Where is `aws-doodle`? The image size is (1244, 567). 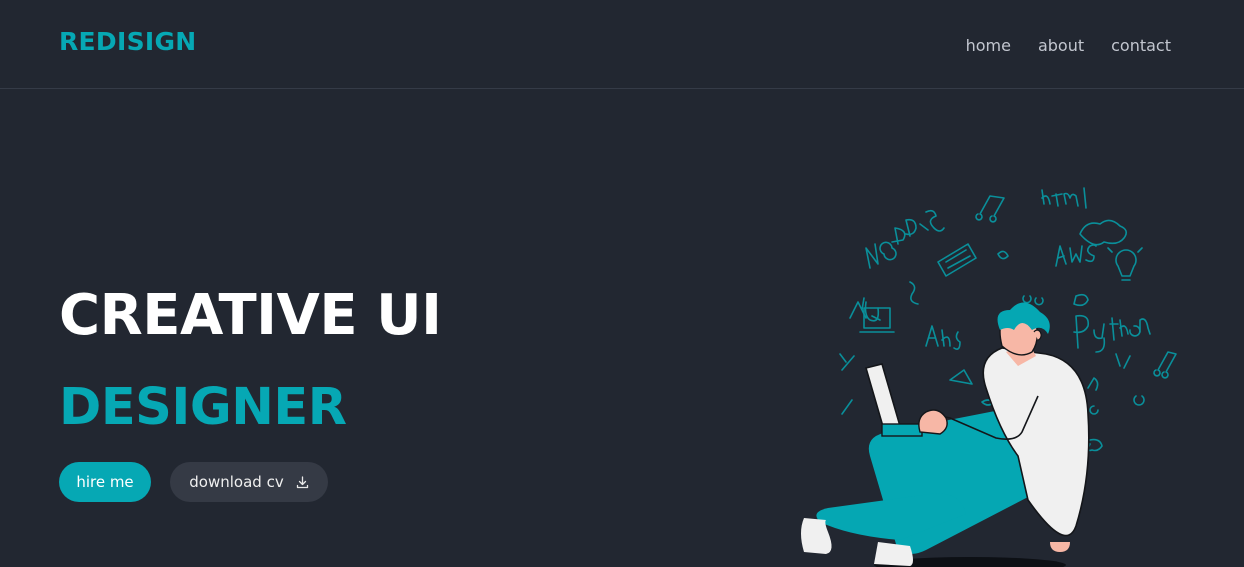
aws-doodle is located at coordinates (1076, 255).